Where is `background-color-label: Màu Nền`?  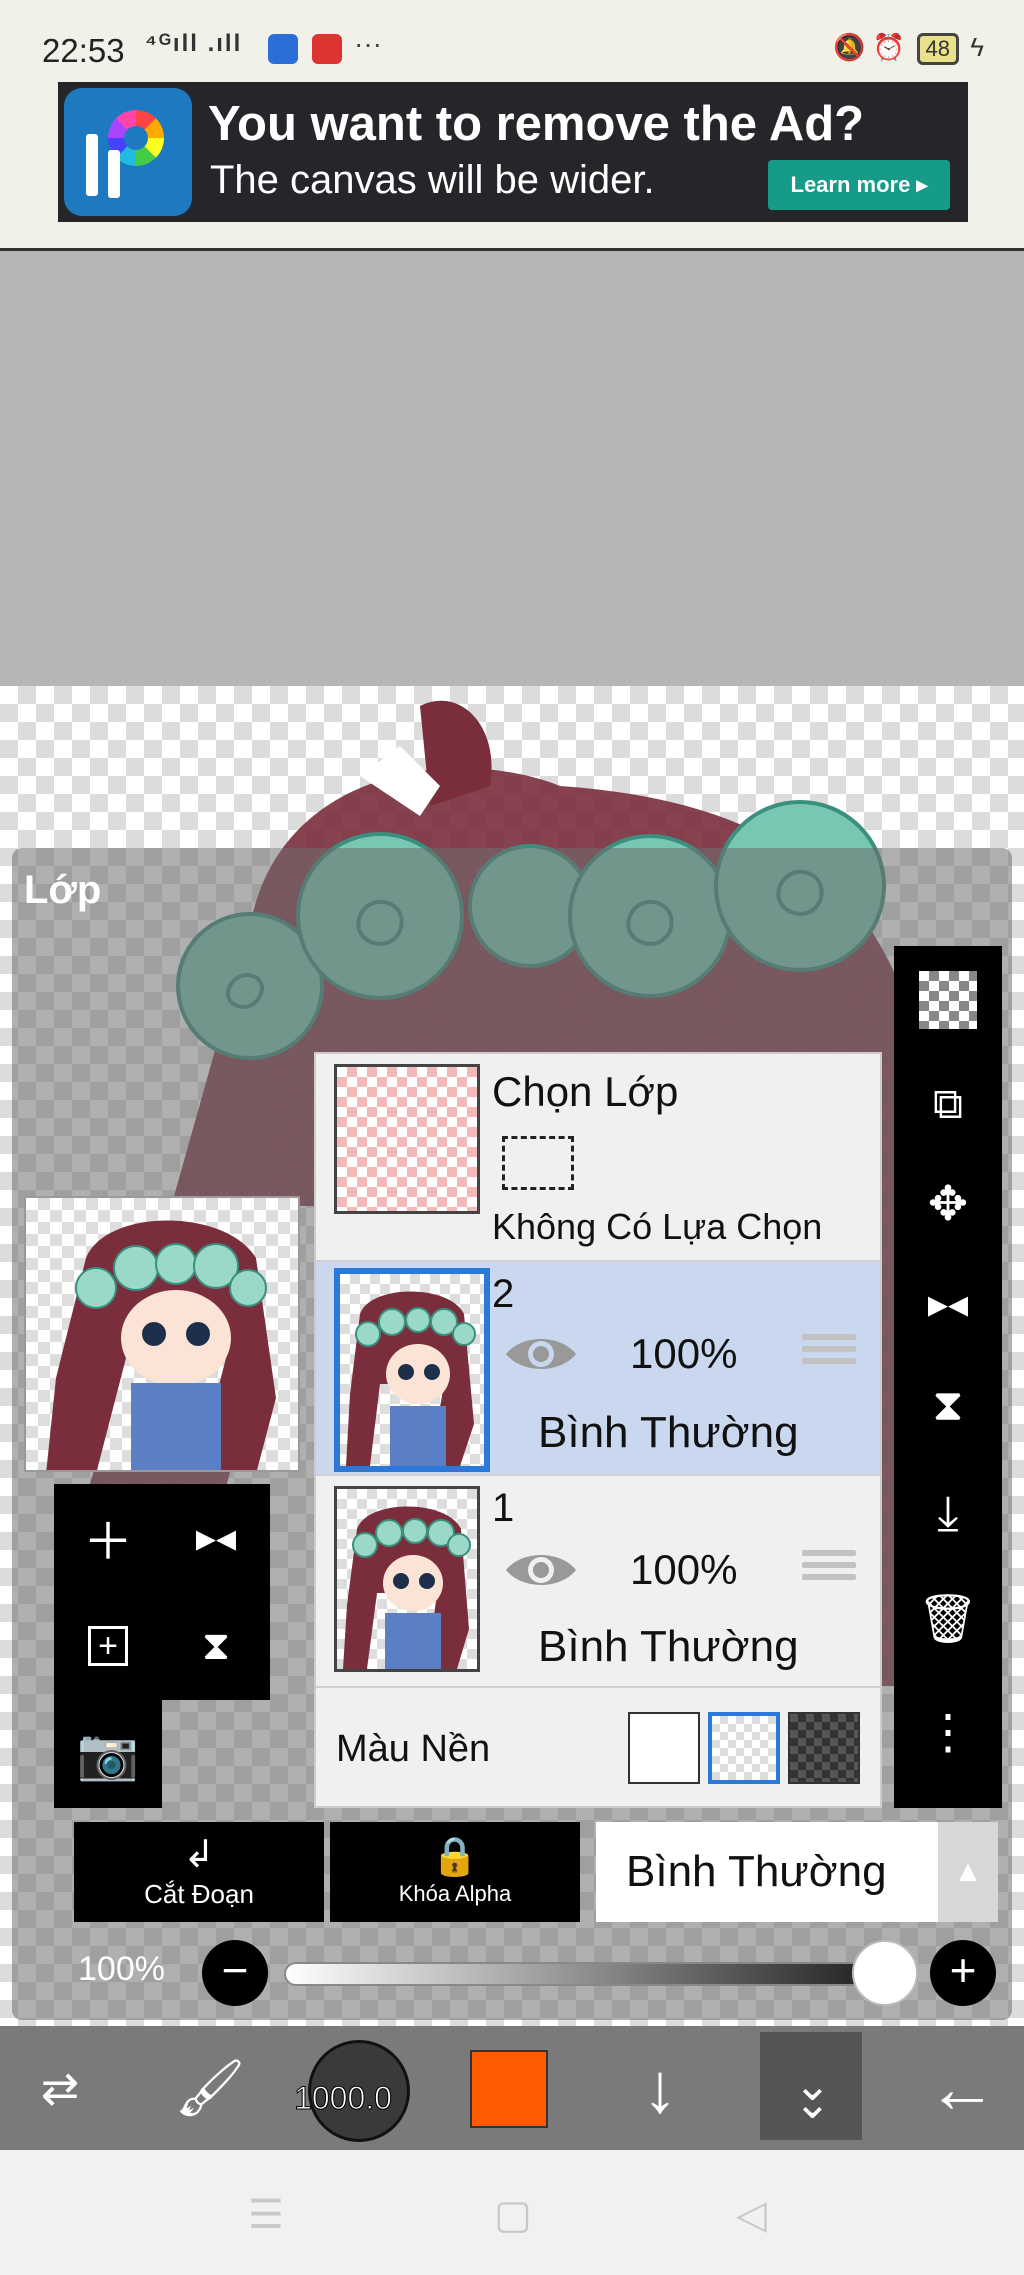 background-color-label: Màu Nền is located at coordinates (413, 1749).